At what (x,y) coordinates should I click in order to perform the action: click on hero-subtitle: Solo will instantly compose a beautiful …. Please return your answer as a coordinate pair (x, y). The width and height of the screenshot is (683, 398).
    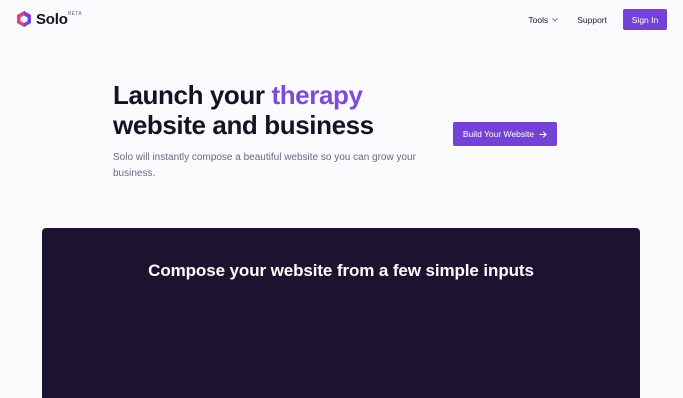
    Looking at the image, I should click on (264, 165).